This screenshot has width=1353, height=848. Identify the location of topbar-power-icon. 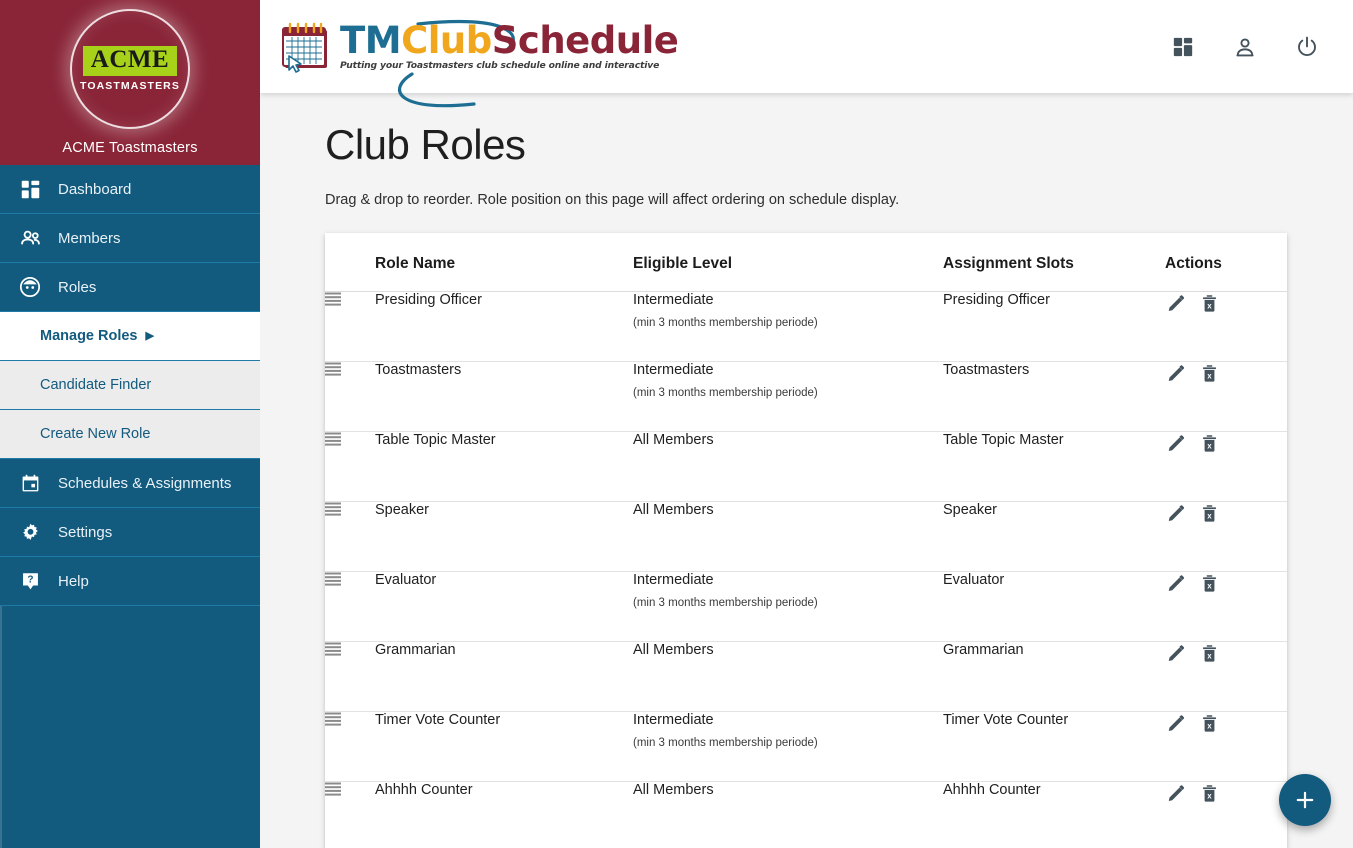
(1307, 47).